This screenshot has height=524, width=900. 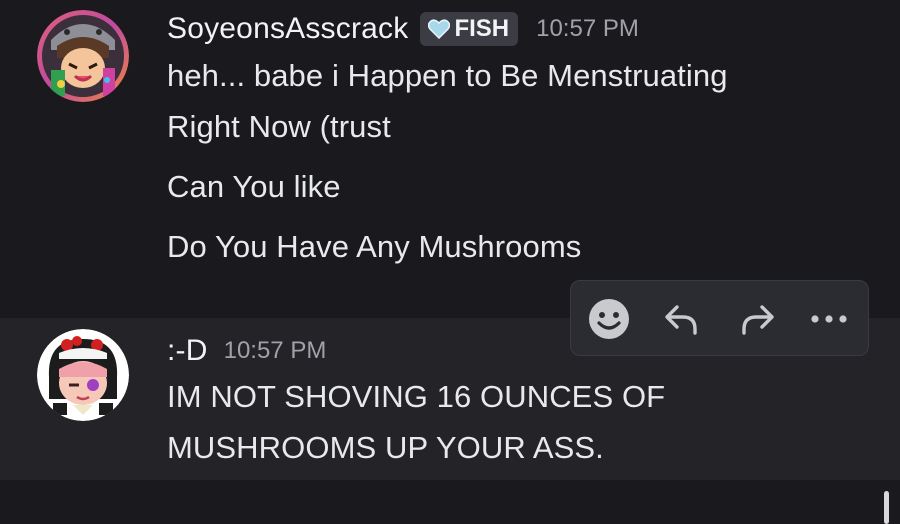 I want to click on heart-icon, so click(x=439, y=29).